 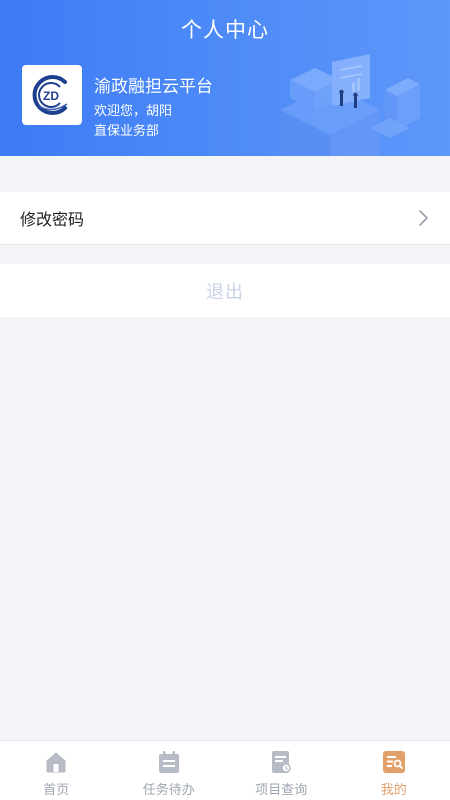 I want to click on logout-button: 退出, so click(x=225, y=290).